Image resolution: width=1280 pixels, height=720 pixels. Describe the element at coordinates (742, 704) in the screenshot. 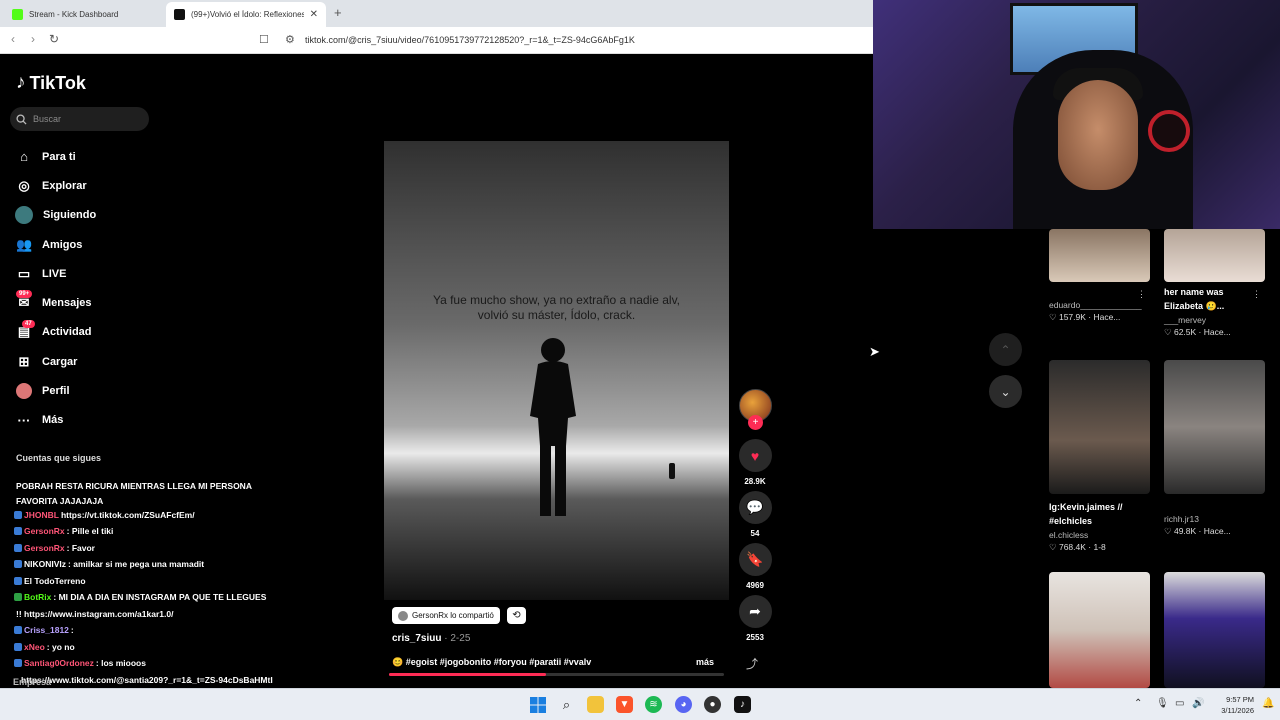

I see `tiktok-taskbar-icon: ♪` at that location.